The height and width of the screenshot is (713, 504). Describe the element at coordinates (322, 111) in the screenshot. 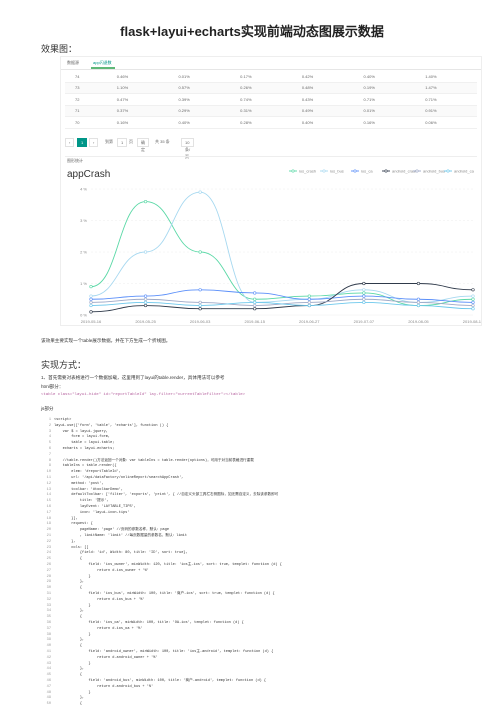

I see `table-cell: 0.49%` at that location.